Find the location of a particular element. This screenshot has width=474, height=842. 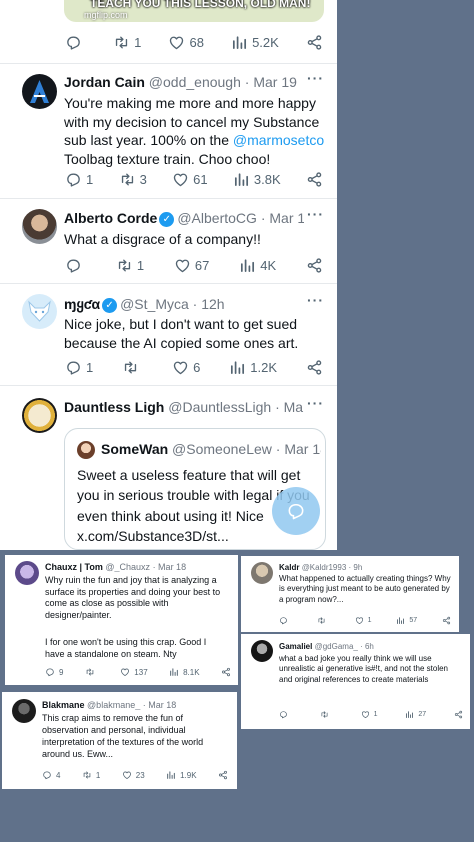

display-name: Kaldr is located at coordinates (289, 567).